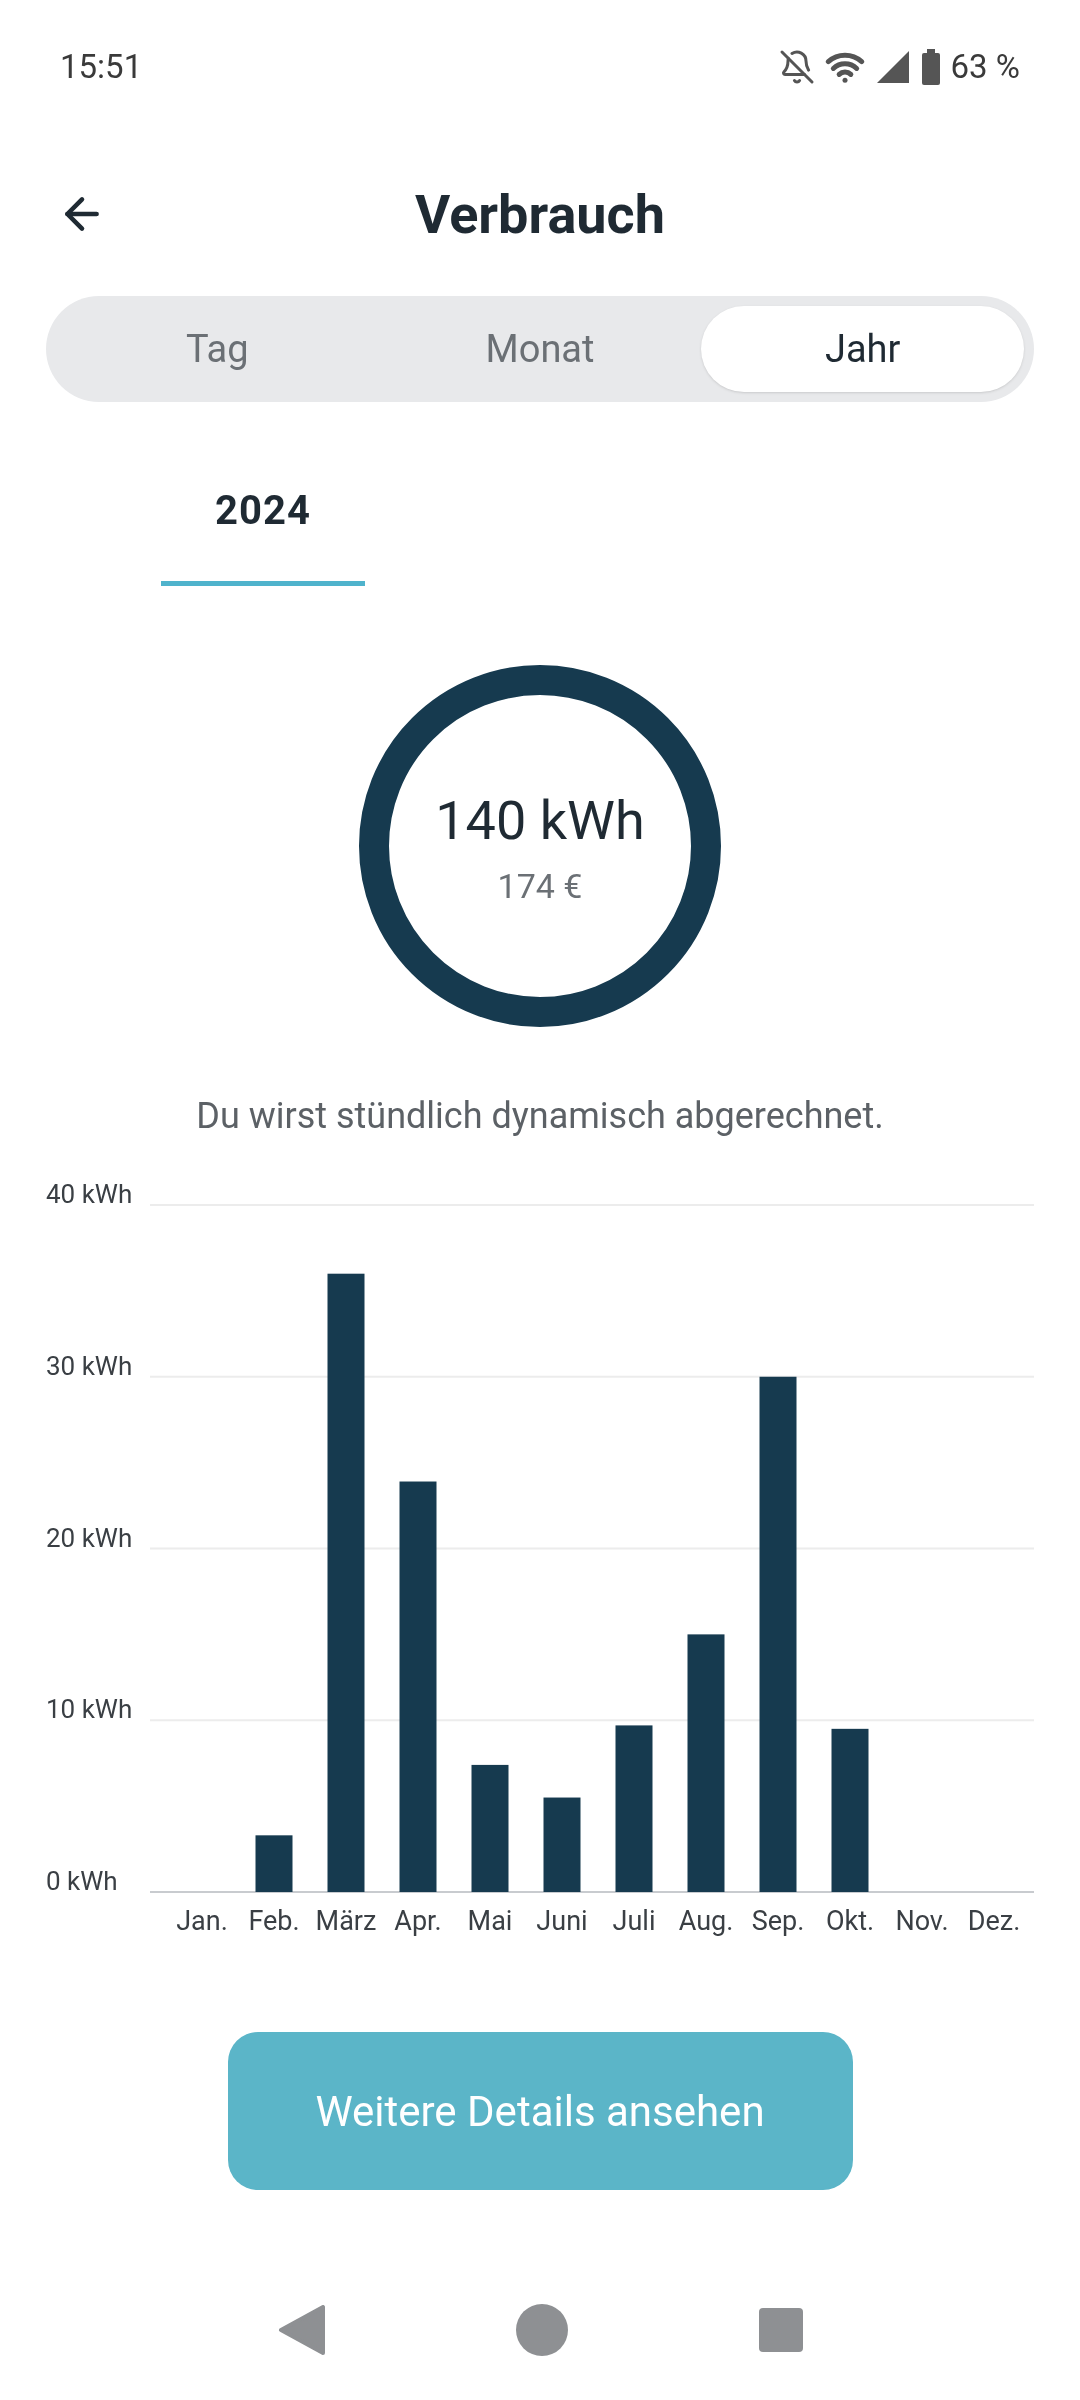 This screenshot has width=1080, height=2400. I want to click on x-axis-label: Sep., so click(778, 1921).